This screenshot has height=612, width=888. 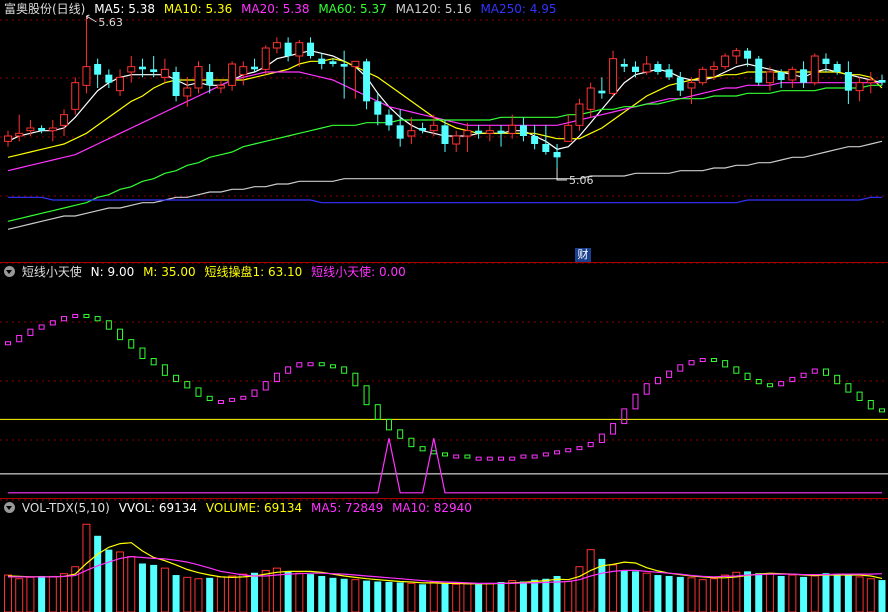 What do you see at coordinates (445, 567) in the screenshot?
I see `volume-panel` at bounding box center [445, 567].